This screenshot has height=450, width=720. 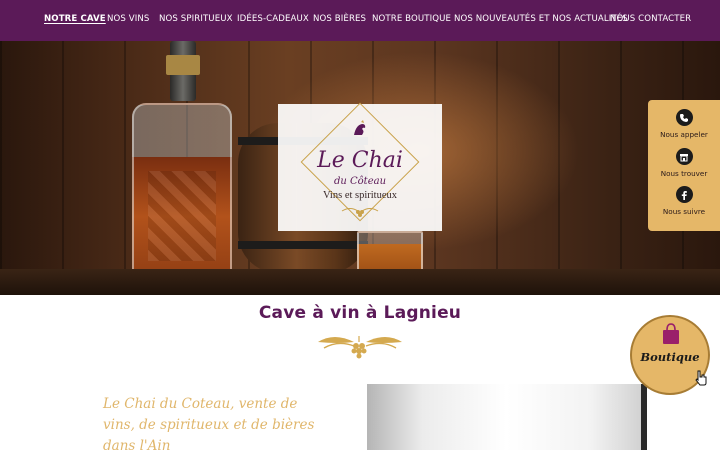 I want to click on section-title: Cave à vin à Lagnieu, so click(x=360, y=313).